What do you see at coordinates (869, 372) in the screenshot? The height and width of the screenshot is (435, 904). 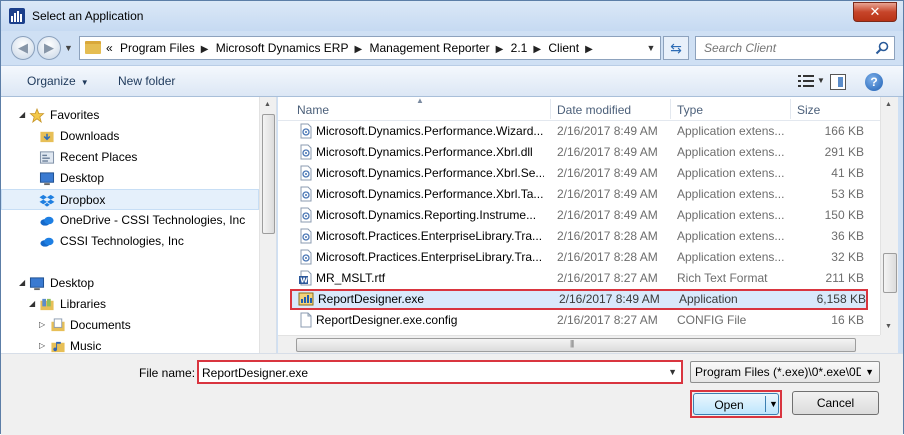 I see `filter-dropdown-icon: ▼` at bounding box center [869, 372].